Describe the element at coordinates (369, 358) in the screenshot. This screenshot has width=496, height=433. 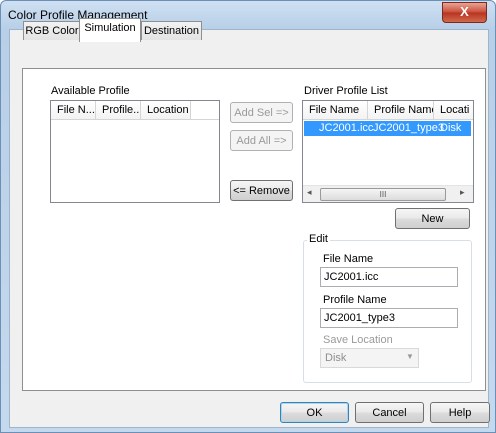
I see `save-location-select: Disk ▼` at that location.